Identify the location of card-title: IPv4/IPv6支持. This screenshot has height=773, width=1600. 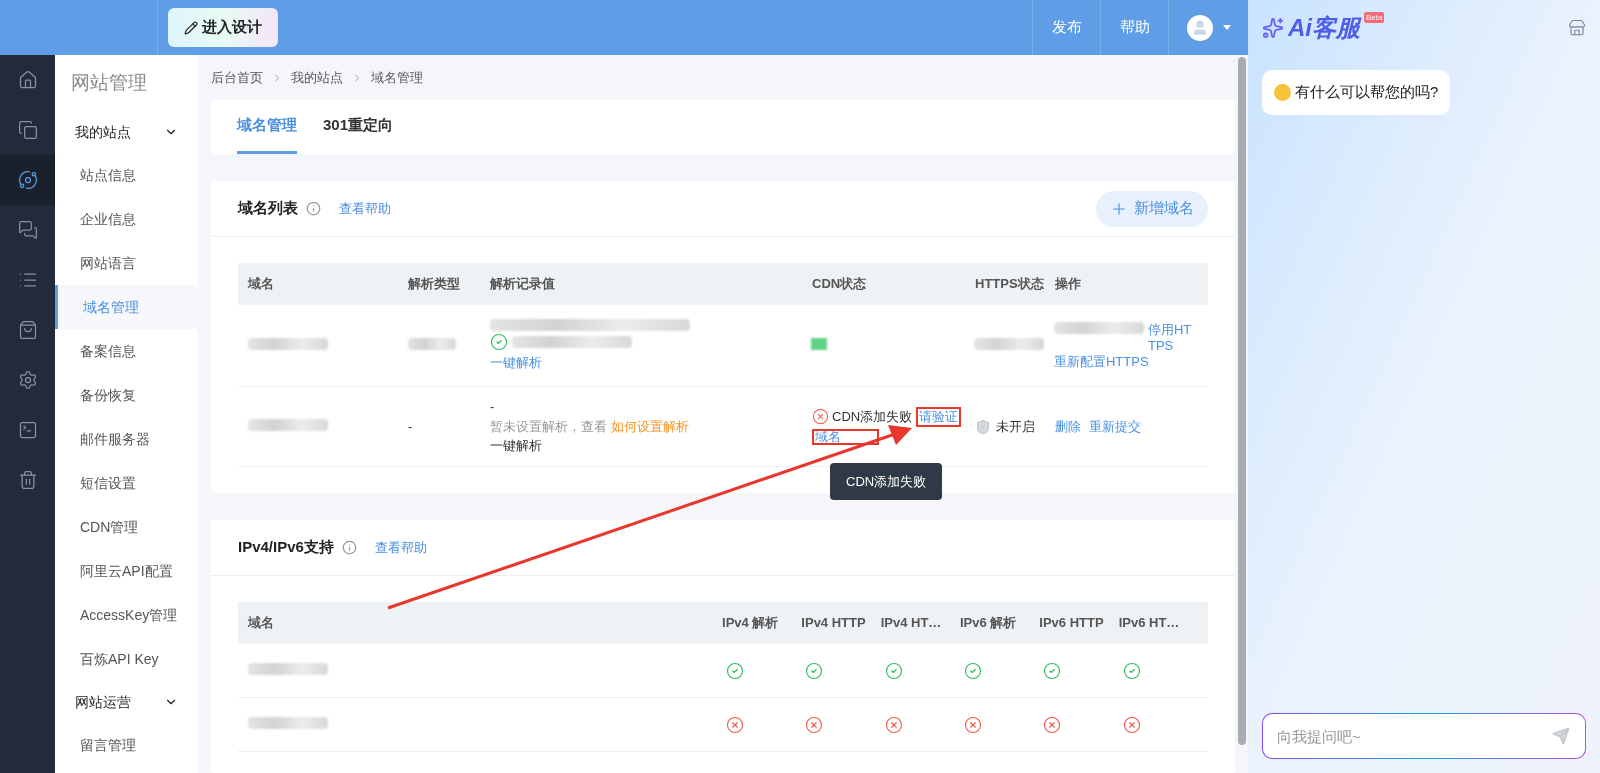
(286, 547).